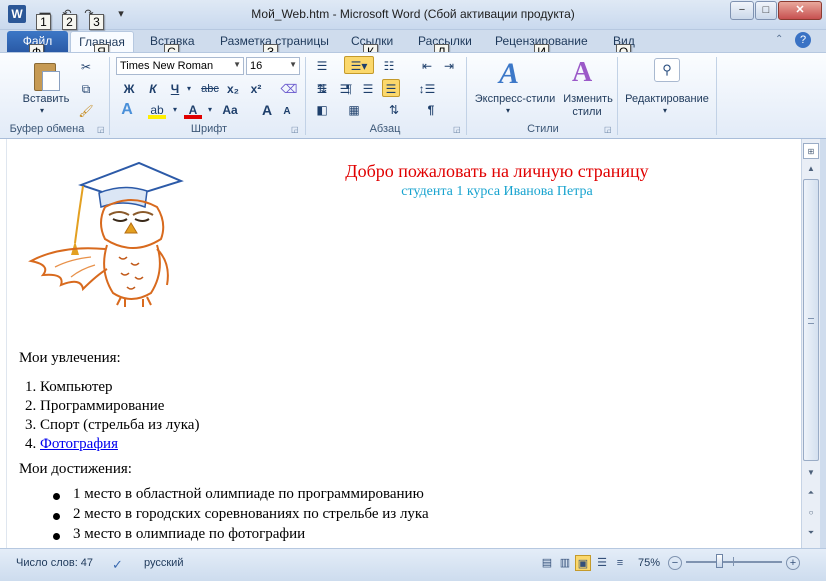  Describe the element at coordinates (649, 563) in the screenshot. I see `zoom-level: 75%` at that location.